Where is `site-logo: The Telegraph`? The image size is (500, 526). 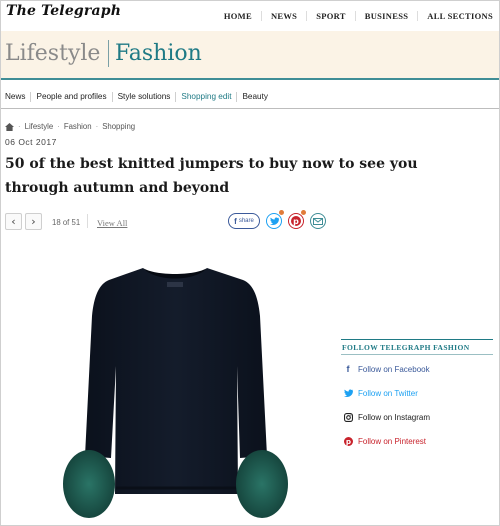
site-logo: The Telegraph is located at coordinates (63, 11).